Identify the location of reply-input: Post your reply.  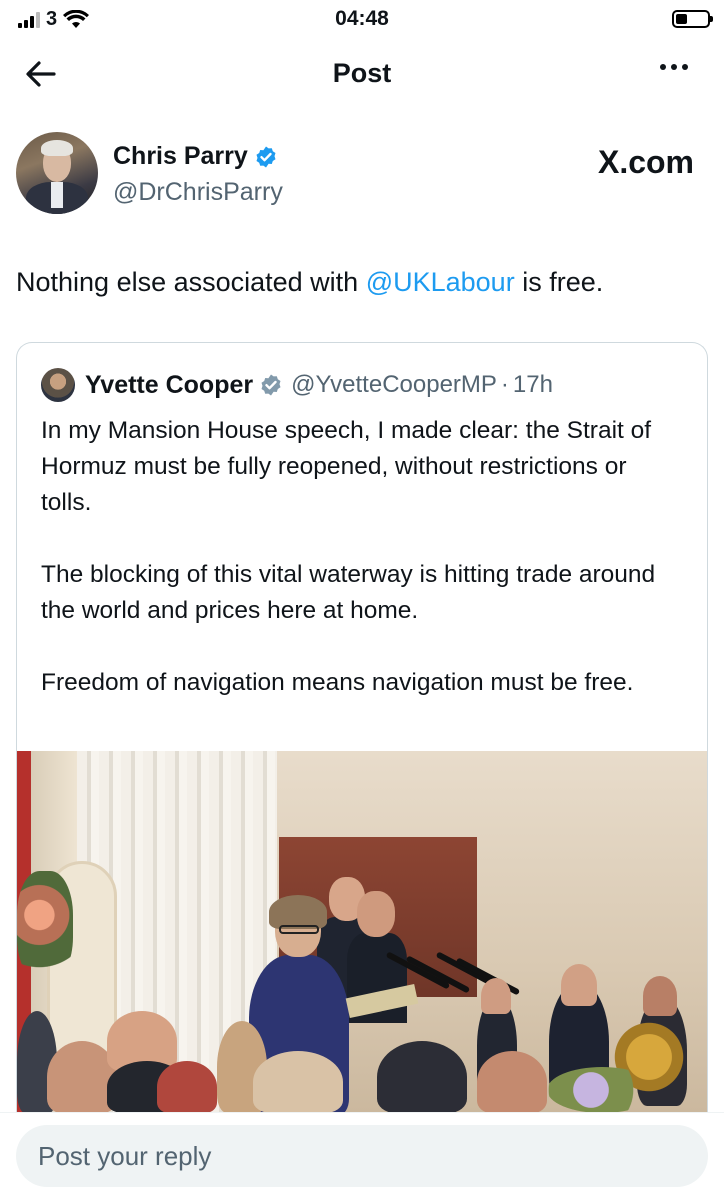
(362, 1156).